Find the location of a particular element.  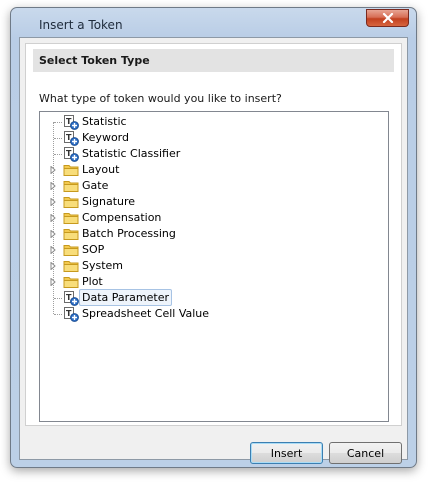

dialog-title: Insert a Token is located at coordinates (81, 25).